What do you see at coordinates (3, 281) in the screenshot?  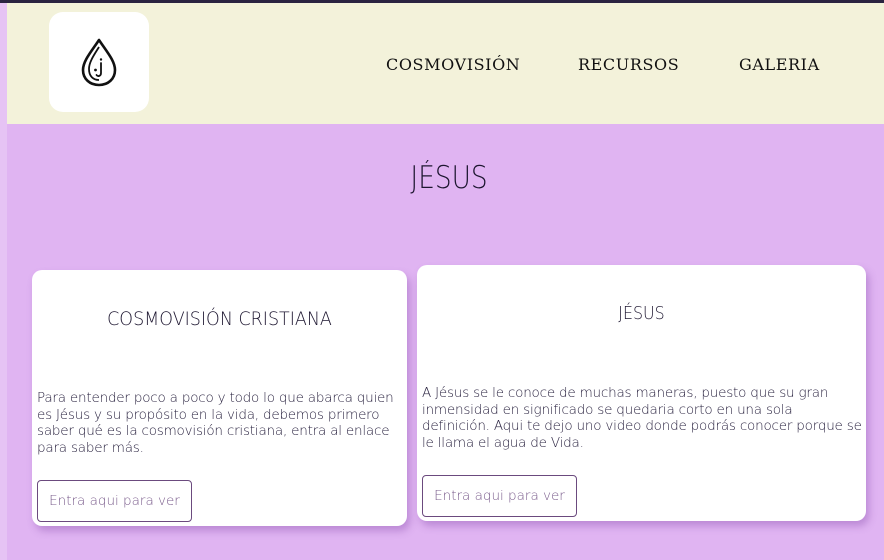 I see `left-edge` at bounding box center [3, 281].